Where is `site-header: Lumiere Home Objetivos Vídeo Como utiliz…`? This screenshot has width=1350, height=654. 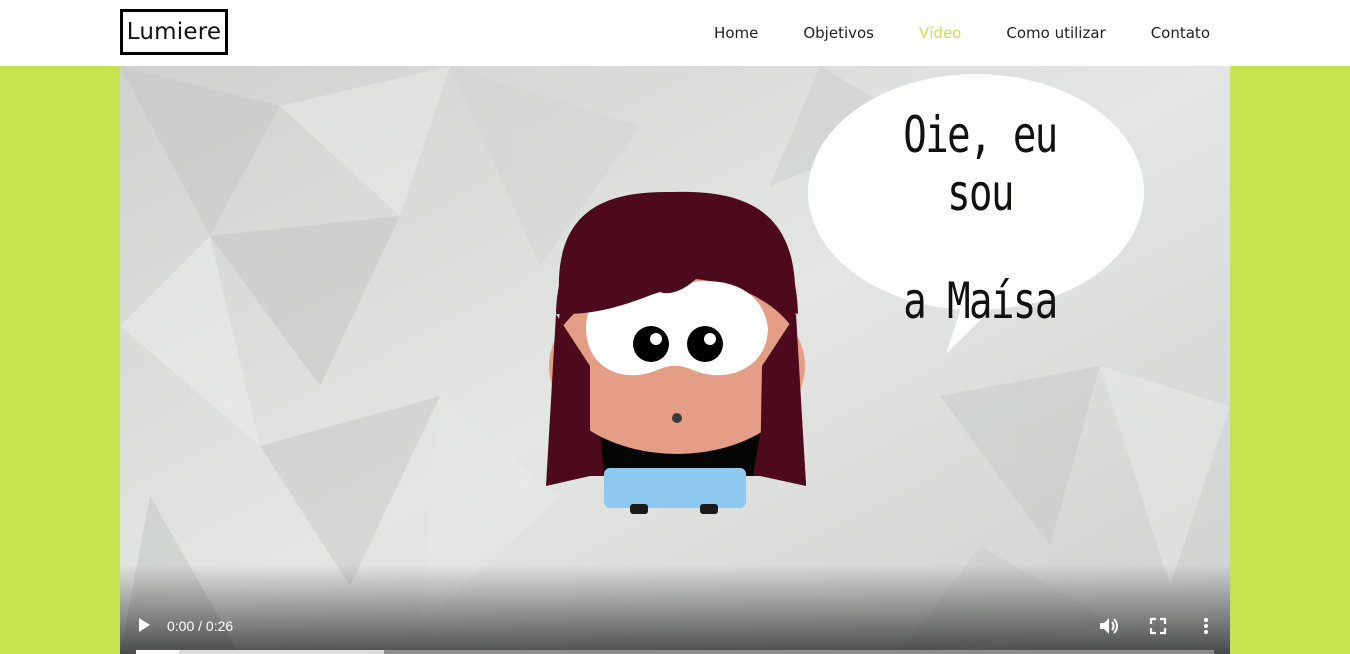
site-header: Lumiere Home Objetivos Vídeo Como utiliz… is located at coordinates (675, 33).